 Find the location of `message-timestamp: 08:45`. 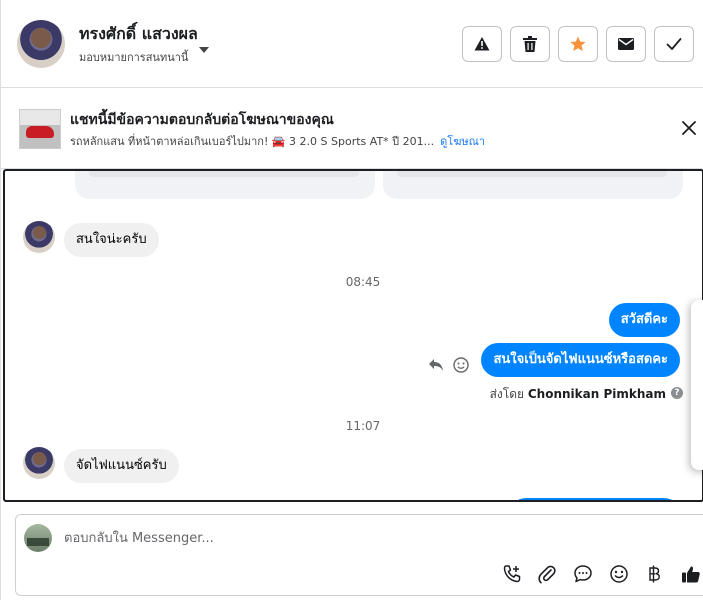

message-timestamp: 08:45 is located at coordinates (363, 282).